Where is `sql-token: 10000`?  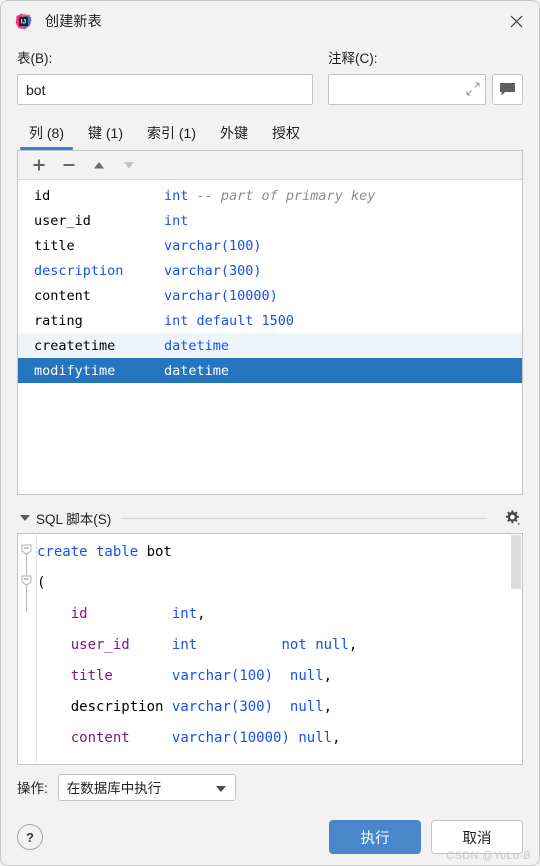
sql-token: 10000 is located at coordinates (260, 738).